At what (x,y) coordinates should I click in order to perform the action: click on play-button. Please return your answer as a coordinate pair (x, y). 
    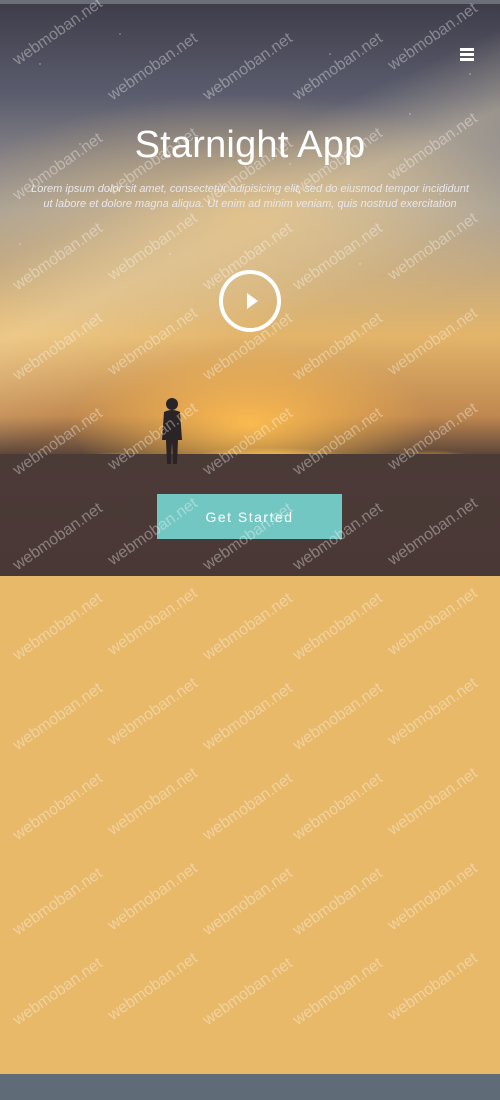
    Looking at the image, I should click on (250, 301).